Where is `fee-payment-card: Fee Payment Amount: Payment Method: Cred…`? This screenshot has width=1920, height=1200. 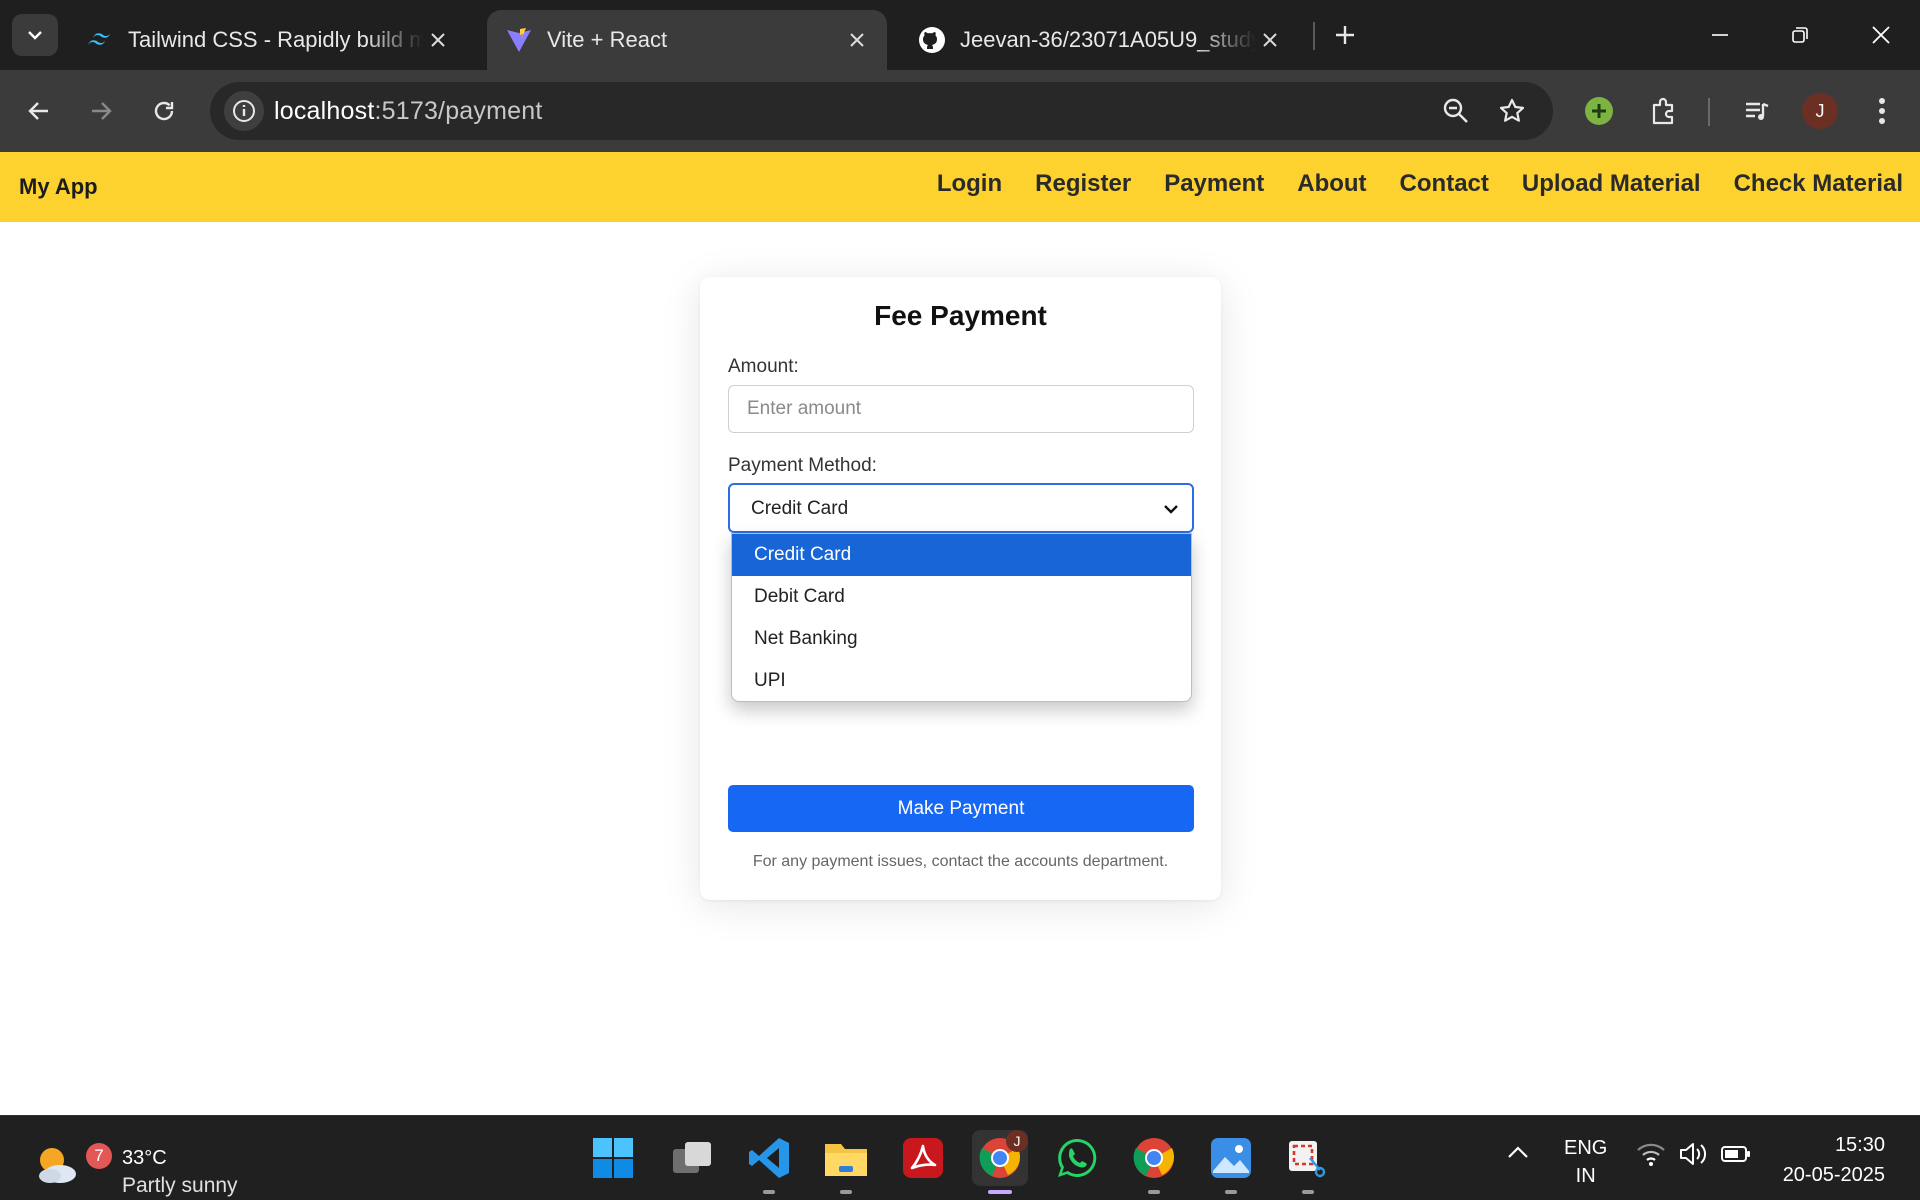
fee-payment-card: Fee Payment Amount: Payment Method: Cred… is located at coordinates (960, 588).